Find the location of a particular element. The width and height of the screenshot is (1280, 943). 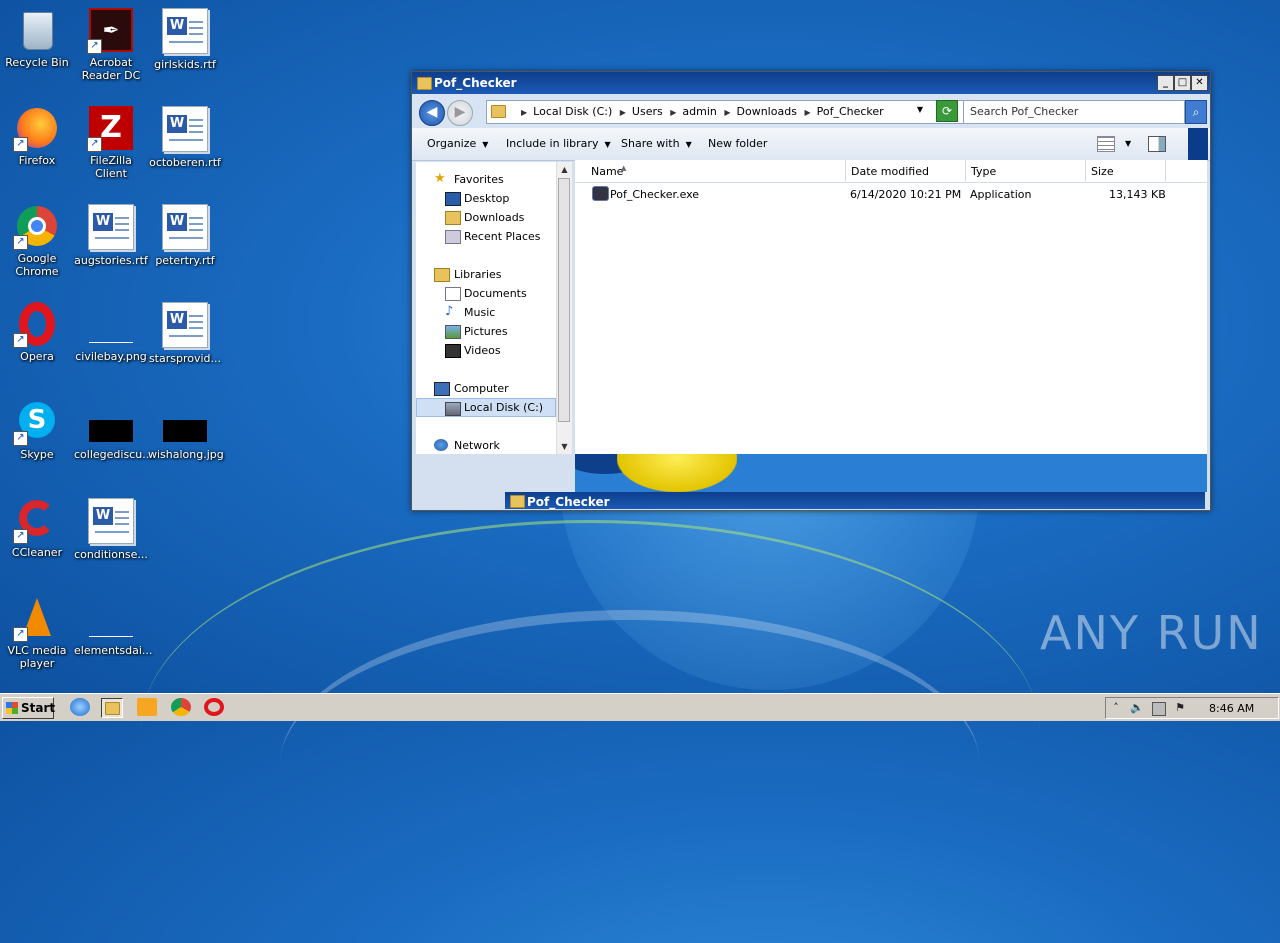

scroll-up-arrow: ▲ is located at coordinates (564, 169).